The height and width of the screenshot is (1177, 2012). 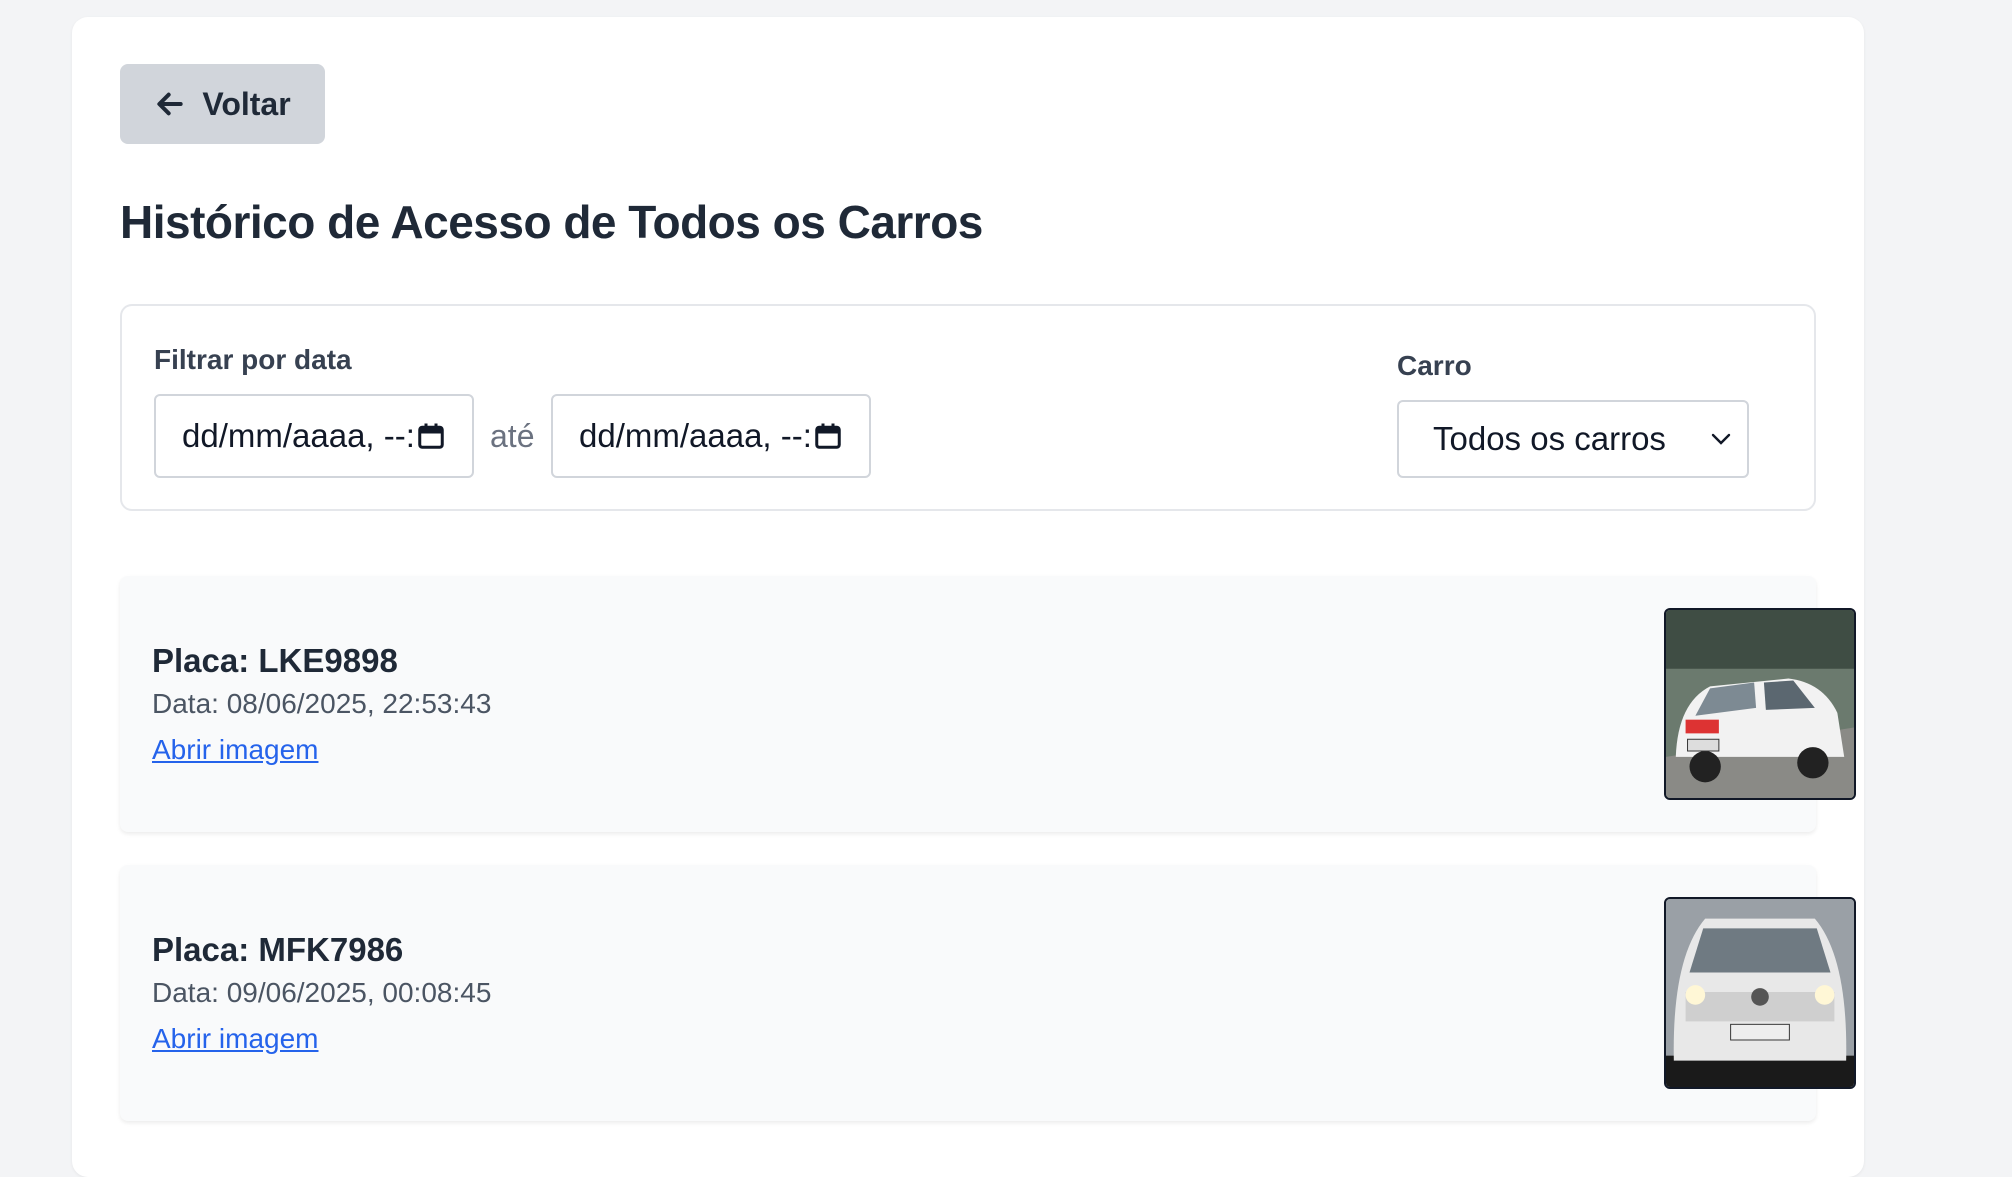 I want to click on date-from-input: dd/mm/aaaa, --:--, so click(x=314, y=436).